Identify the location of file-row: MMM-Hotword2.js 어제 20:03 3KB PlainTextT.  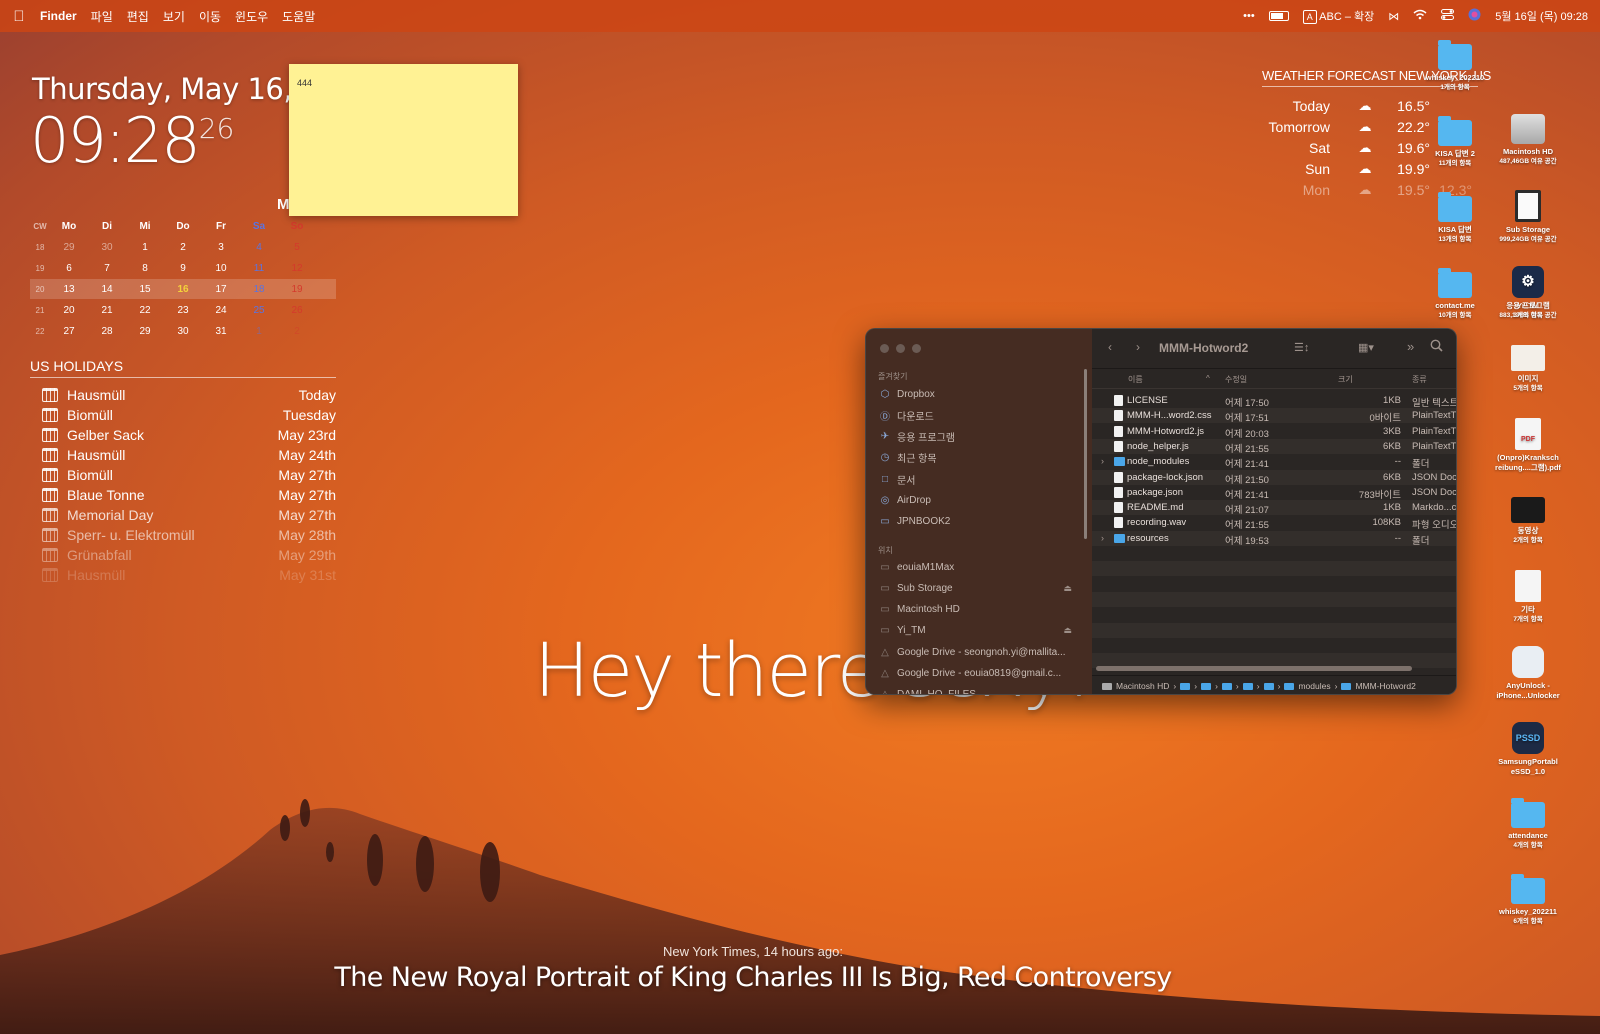
(1274, 432).